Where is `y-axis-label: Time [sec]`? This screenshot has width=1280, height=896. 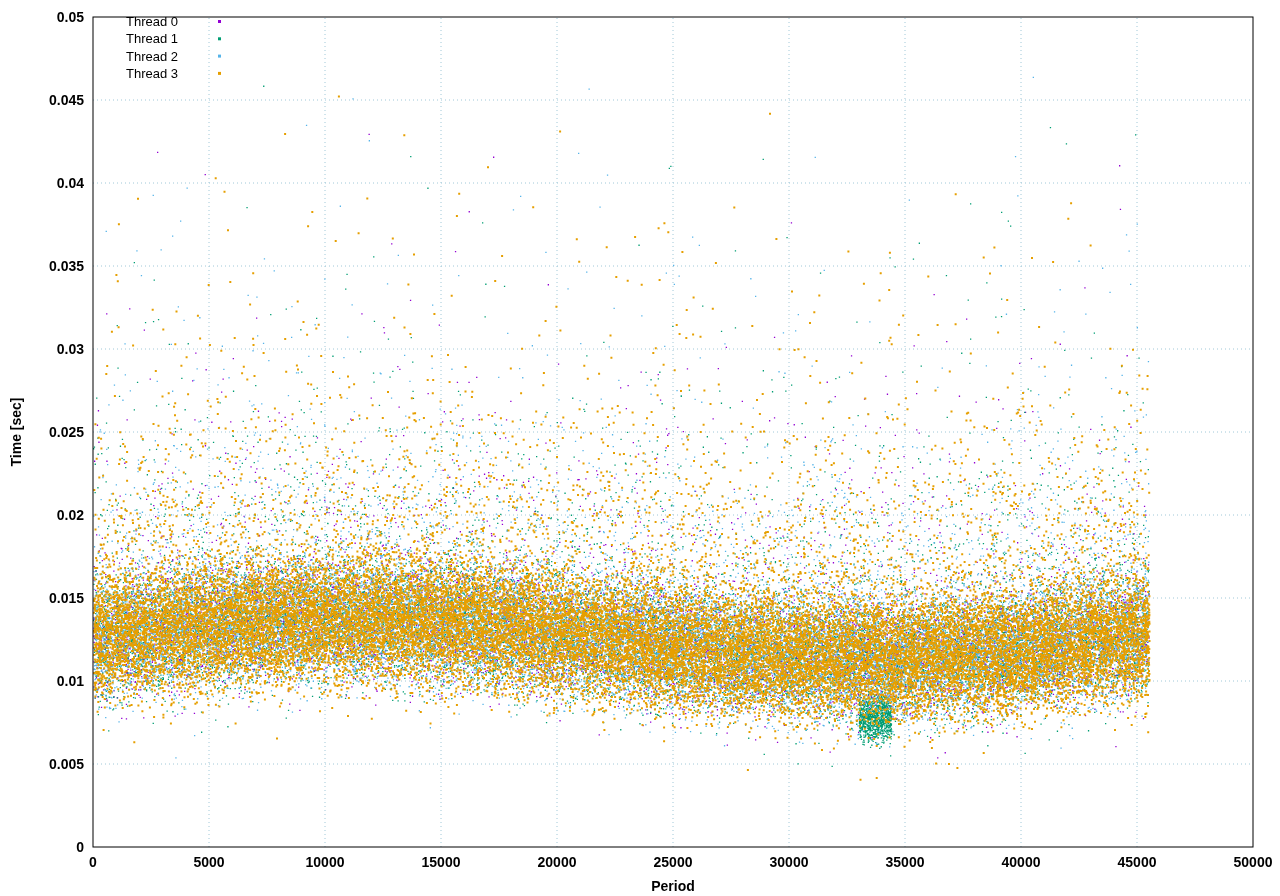 y-axis-label: Time [sec] is located at coordinates (16, 432).